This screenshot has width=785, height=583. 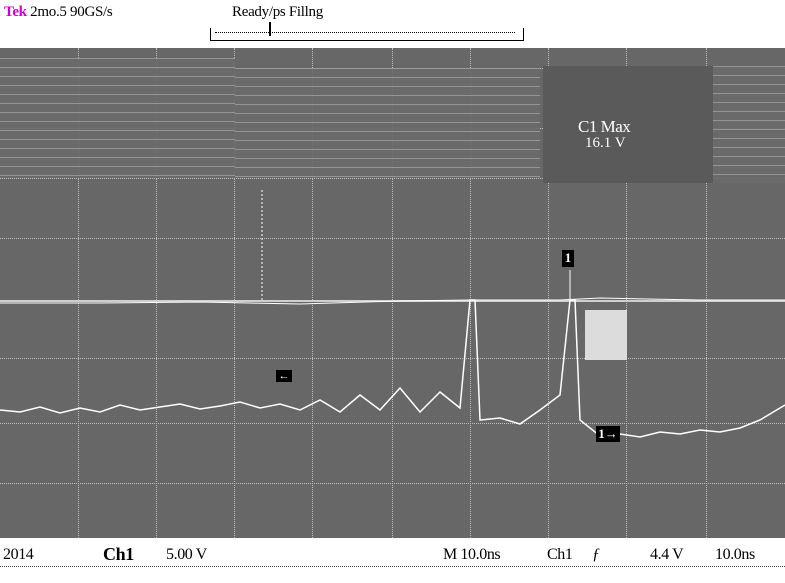 I want to click on sample-rate-readout: 10.0ns, so click(x=735, y=554).